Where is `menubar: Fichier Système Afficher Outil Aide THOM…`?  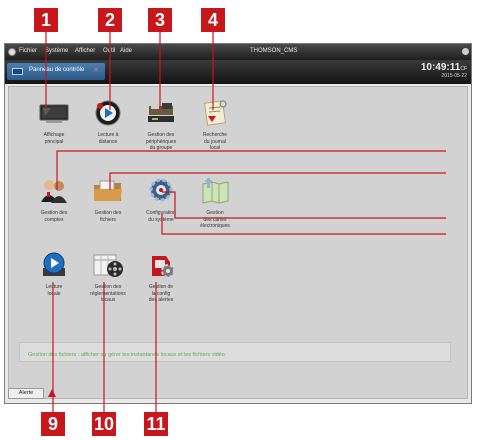 menubar: Fichier Système Afficher Outil Aide THOM… is located at coordinates (238, 52).